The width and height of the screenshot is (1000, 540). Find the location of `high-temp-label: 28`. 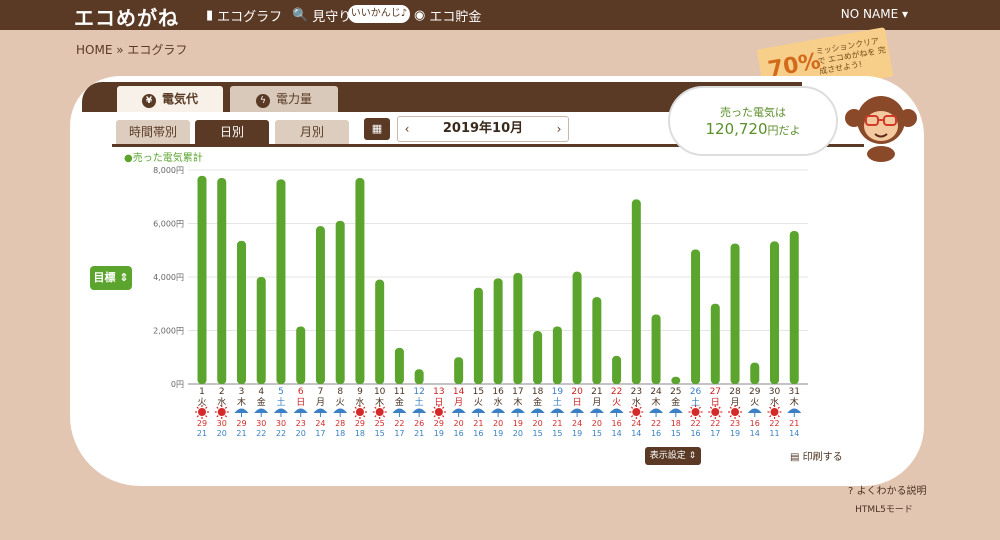

high-temp-label: 28 is located at coordinates (340, 423).